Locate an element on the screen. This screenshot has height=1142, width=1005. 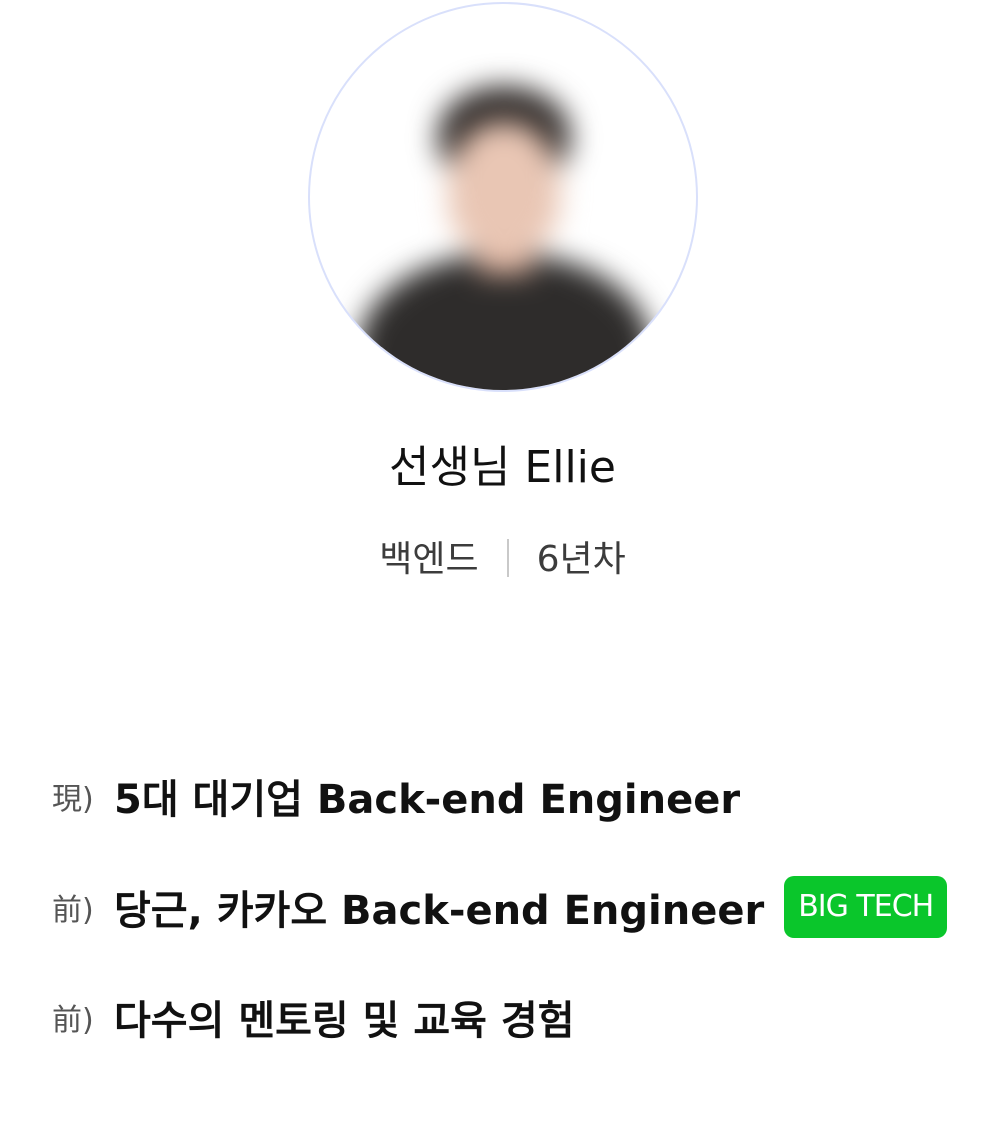
meta-divider is located at coordinates (507, 558).